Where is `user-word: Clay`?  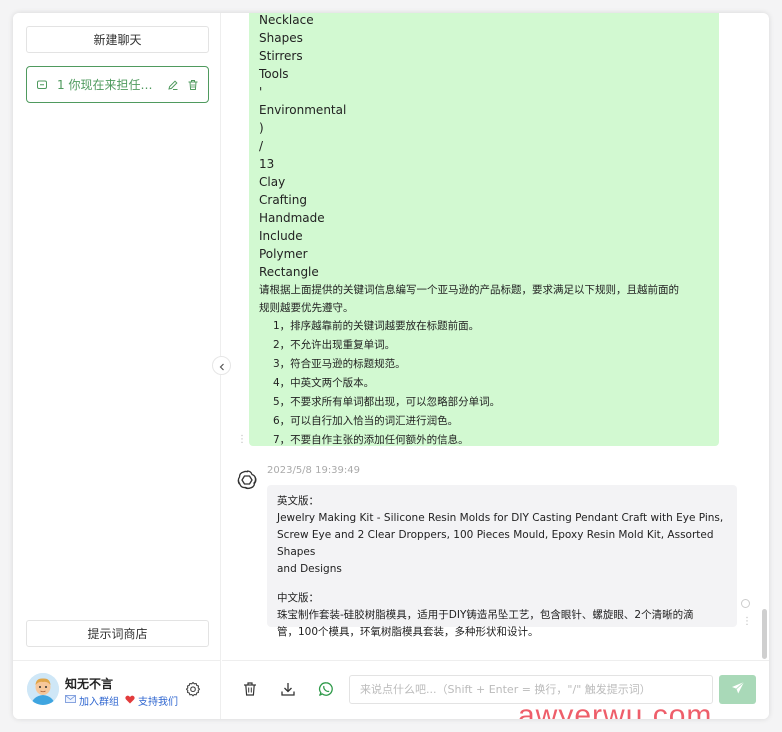 user-word: Clay is located at coordinates (272, 182).